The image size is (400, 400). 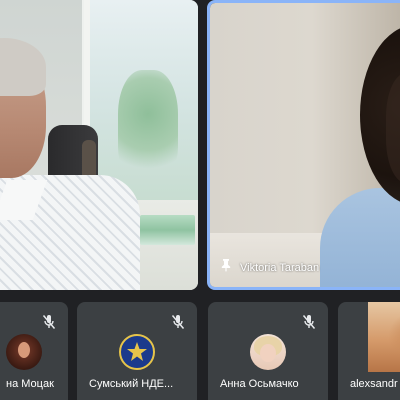 I want to click on participant-name: Анна Осьмачко, so click(x=259, y=384).